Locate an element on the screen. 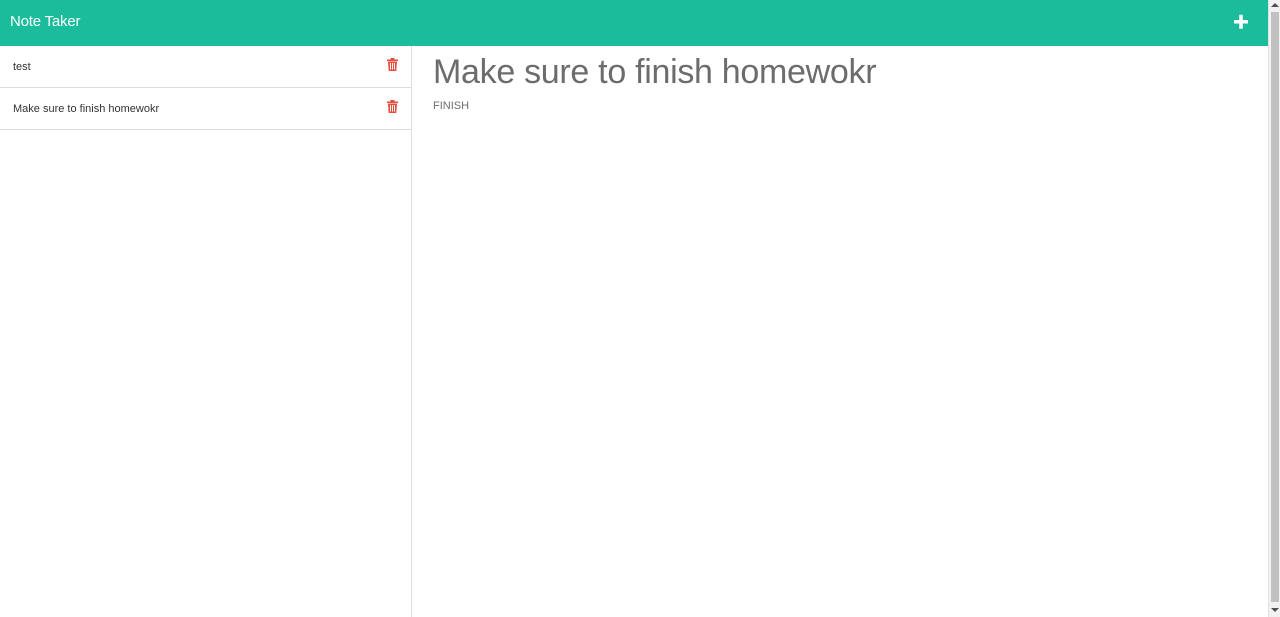 This screenshot has width=1280, height=617. vertical-scrollbar is located at coordinates (1274, 308).